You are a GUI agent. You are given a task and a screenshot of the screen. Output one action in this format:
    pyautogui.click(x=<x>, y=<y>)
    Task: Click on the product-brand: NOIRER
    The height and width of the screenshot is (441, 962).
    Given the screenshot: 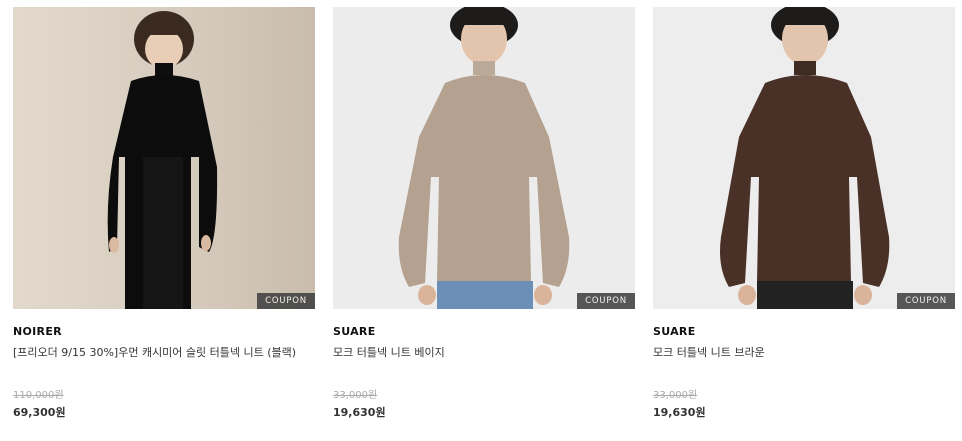 What is the action you would take?
    pyautogui.click(x=37, y=331)
    